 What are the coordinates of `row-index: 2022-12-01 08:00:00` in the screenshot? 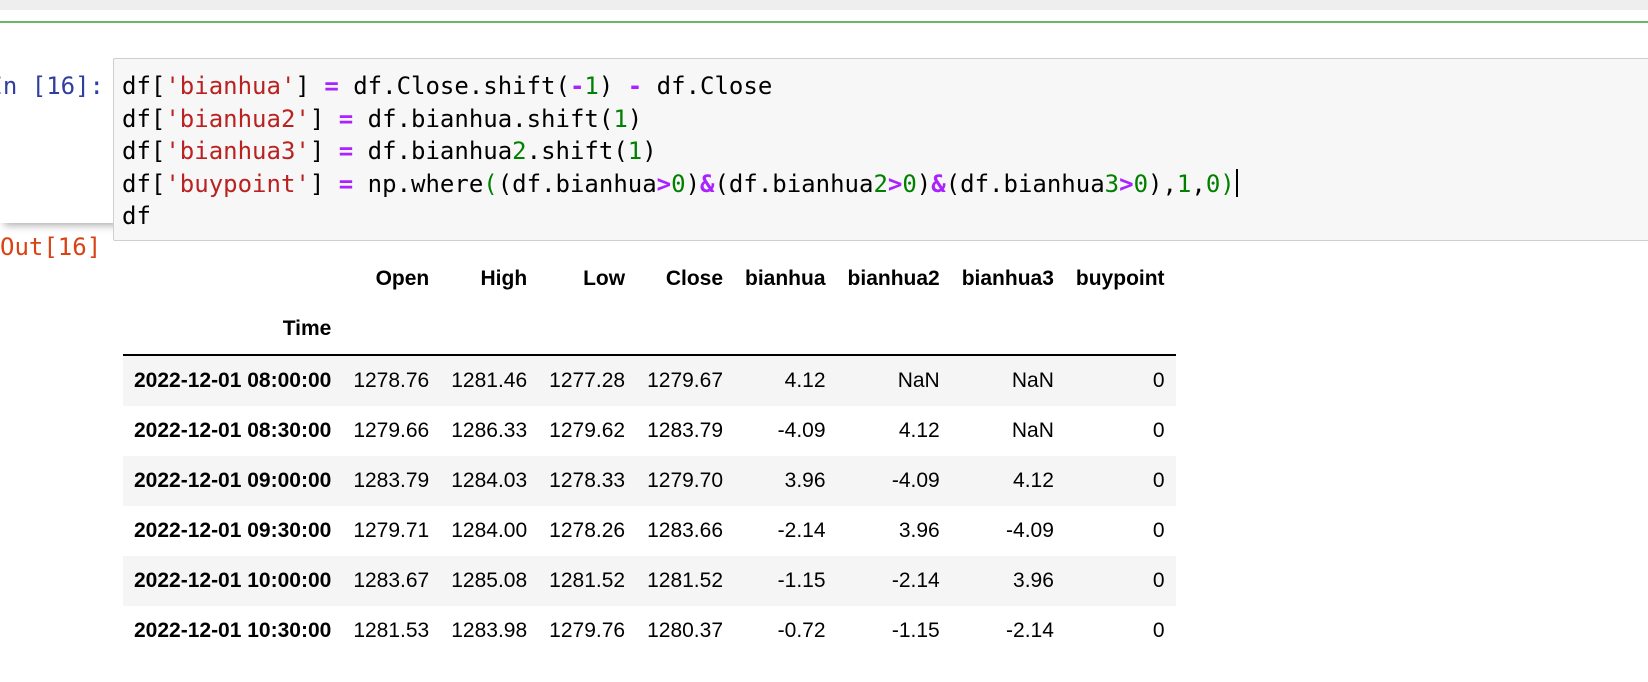 It's located at (233, 380).